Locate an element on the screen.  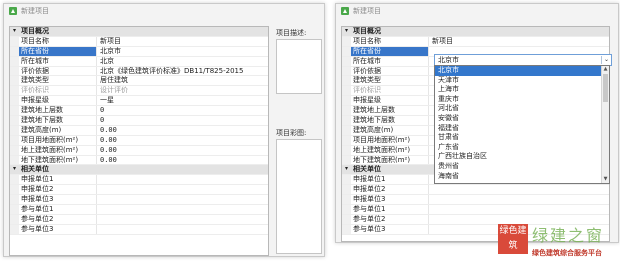
property-row: 项目用地面积(m²) 0.00 is located at coordinates (139, 140).